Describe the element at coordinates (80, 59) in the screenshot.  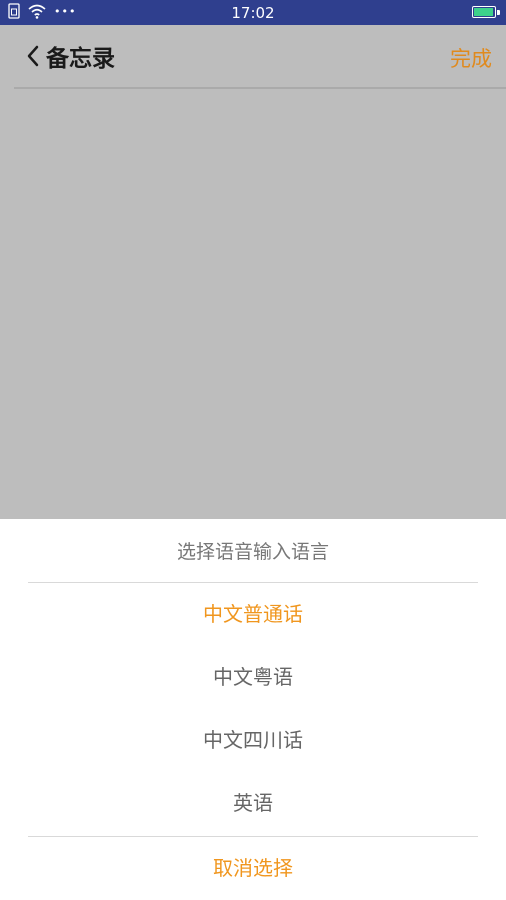
I see `page-title: 备忘录` at that location.